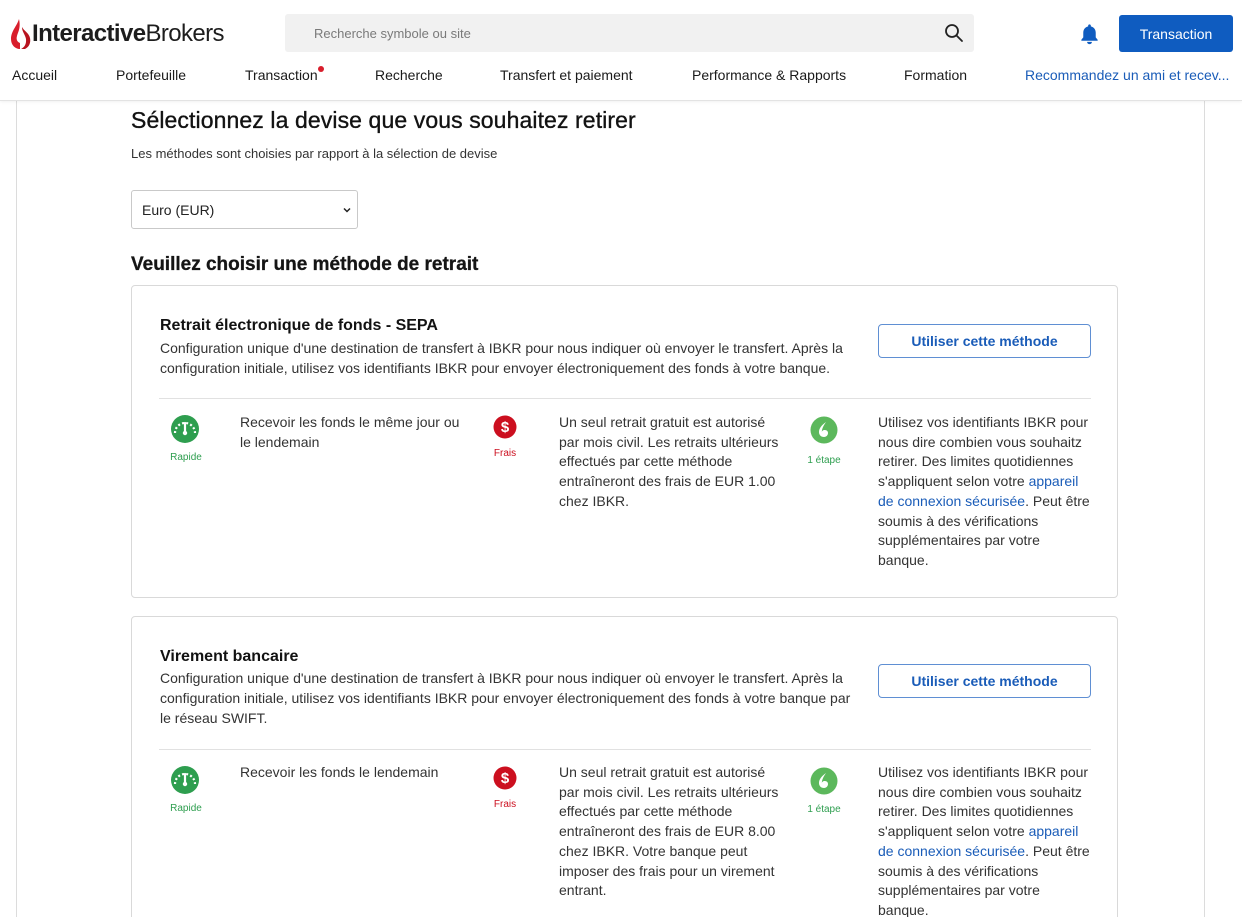 The image size is (1242, 917). Describe the element at coordinates (935, 75) in the screenshot. I see `nav-formation: Formation` at that location.